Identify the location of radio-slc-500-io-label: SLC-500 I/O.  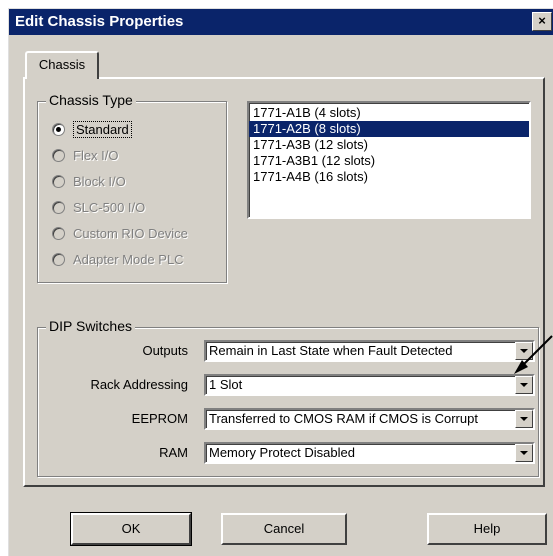
(109, 207).